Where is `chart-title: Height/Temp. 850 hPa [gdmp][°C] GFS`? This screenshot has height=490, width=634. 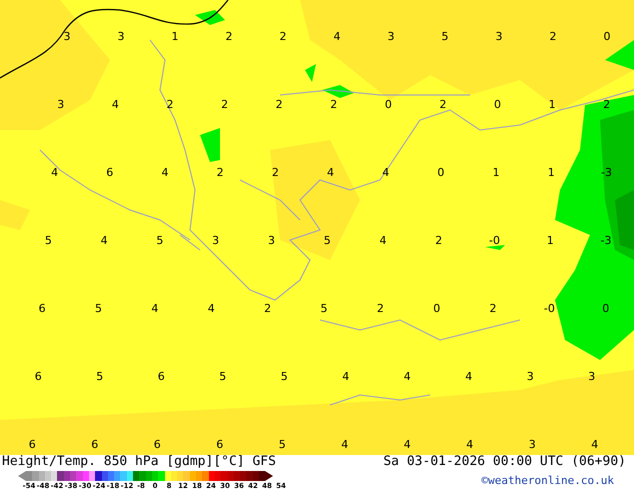
chart-title: Height/Temp. 850 hPa [gdmp][°C] GFS is located at coordinates (139, 462).